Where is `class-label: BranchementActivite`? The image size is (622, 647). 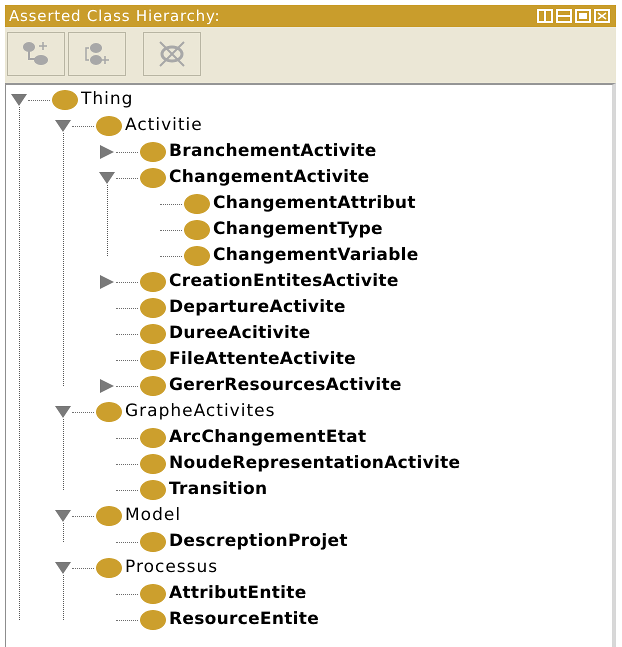
class-label: BranchementActivite is located at coordinates (273, 152).